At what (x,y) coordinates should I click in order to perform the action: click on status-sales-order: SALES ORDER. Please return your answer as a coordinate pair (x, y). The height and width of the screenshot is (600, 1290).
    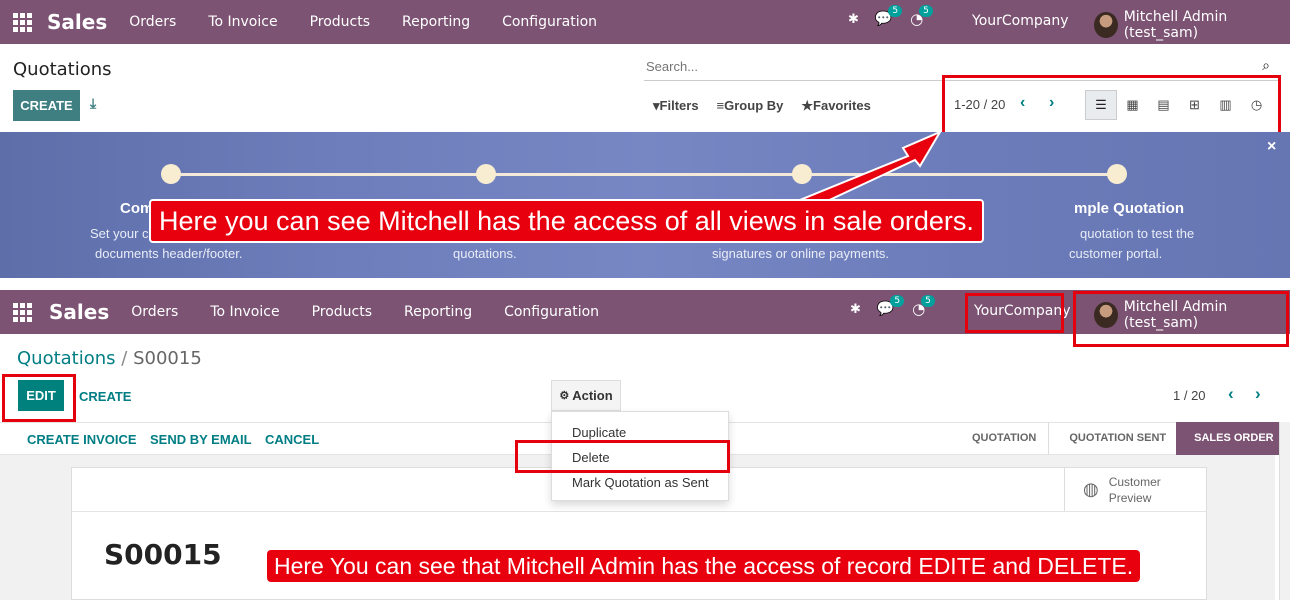
    Looking at the image, I should click on (1232, 438).